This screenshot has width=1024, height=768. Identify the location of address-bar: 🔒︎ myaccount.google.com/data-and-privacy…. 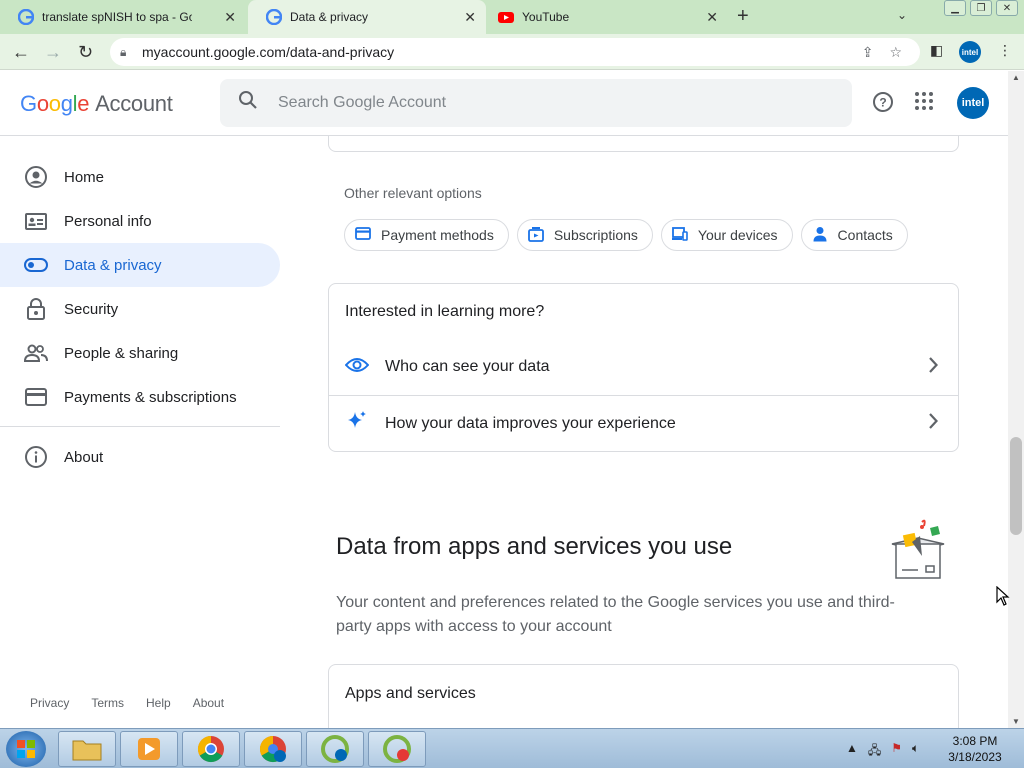
(515, 52).